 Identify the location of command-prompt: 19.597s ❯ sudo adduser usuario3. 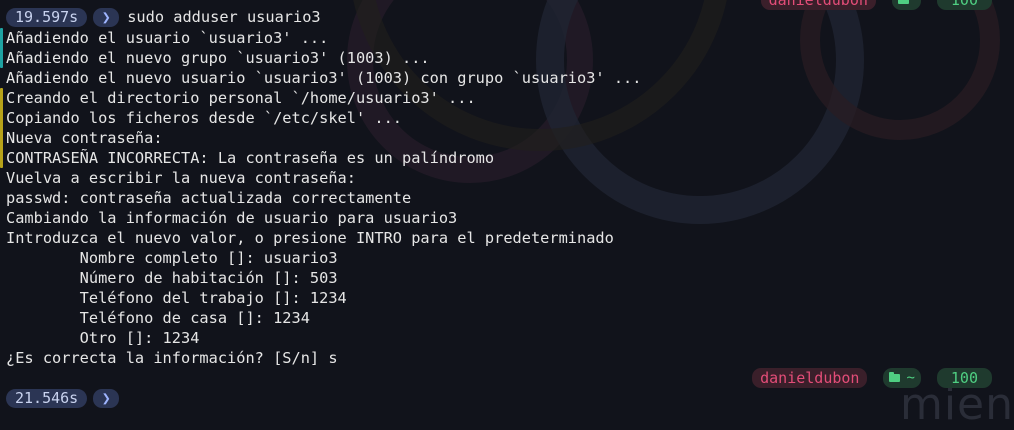
(507, 17).